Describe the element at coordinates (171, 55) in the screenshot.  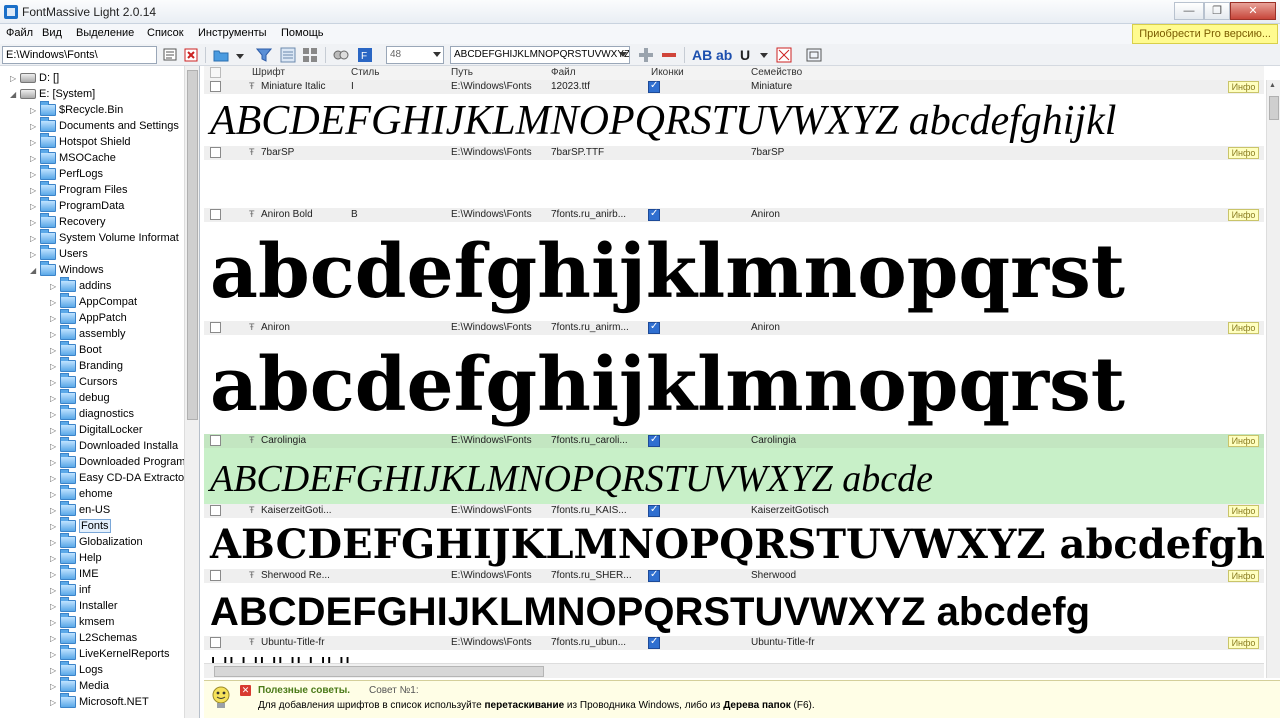
I see `list-view-icon` at that location.